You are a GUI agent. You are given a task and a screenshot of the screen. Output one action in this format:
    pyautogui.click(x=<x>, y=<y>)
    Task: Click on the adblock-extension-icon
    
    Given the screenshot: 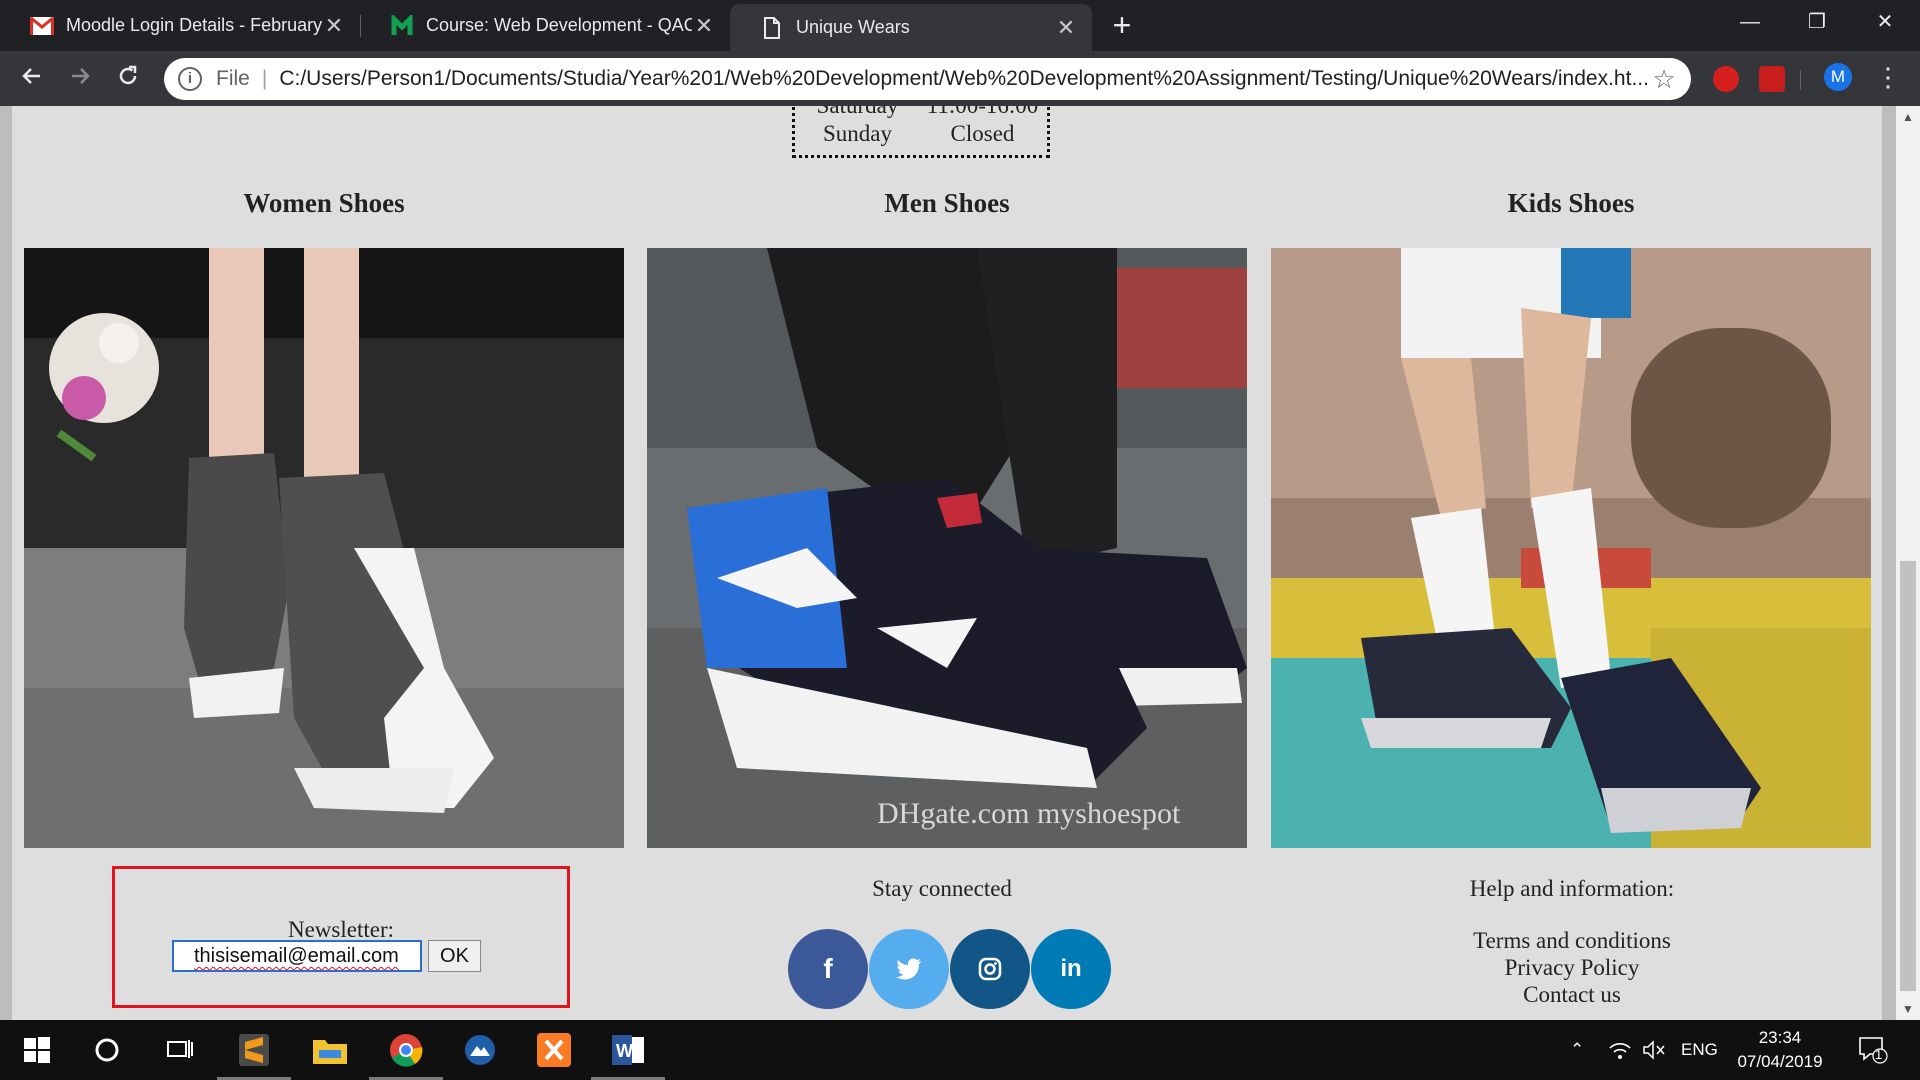 What is the action you would take?
    pyautogui.click(x=1726, y=79)
    